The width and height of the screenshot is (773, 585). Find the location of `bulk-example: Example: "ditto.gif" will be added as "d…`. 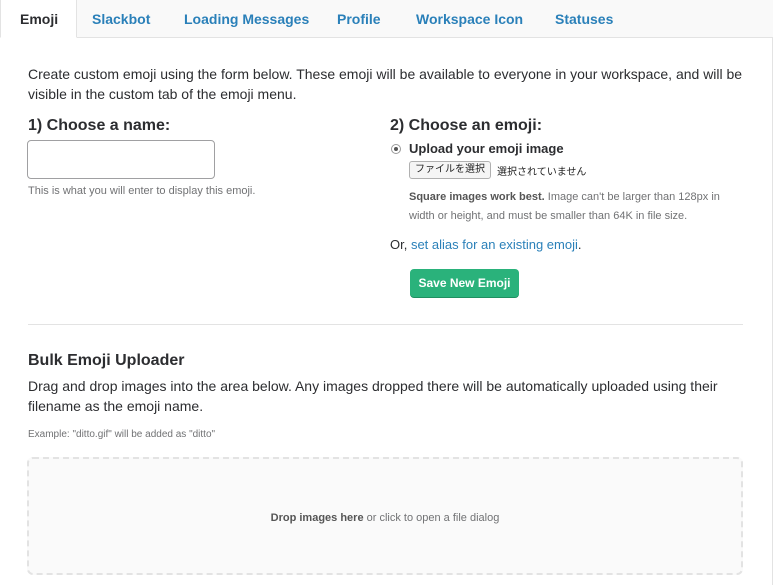

bulk-example: Example: "ditto.gif" will be added as "d… is located at coordinates (122, 434).